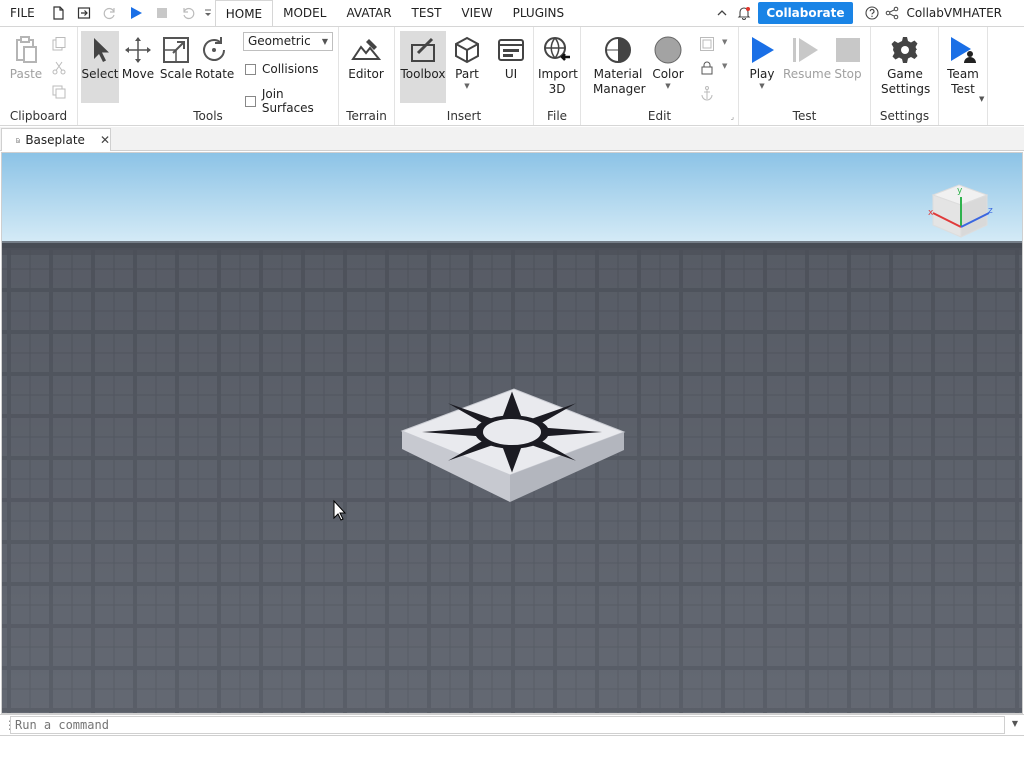 Image resolution: width=1024 pixels, height=768 pixels. What do you see at coordinates (136, 13) in the screenshot?
I see `play-quick-icon` at bounding box center [136, 13].